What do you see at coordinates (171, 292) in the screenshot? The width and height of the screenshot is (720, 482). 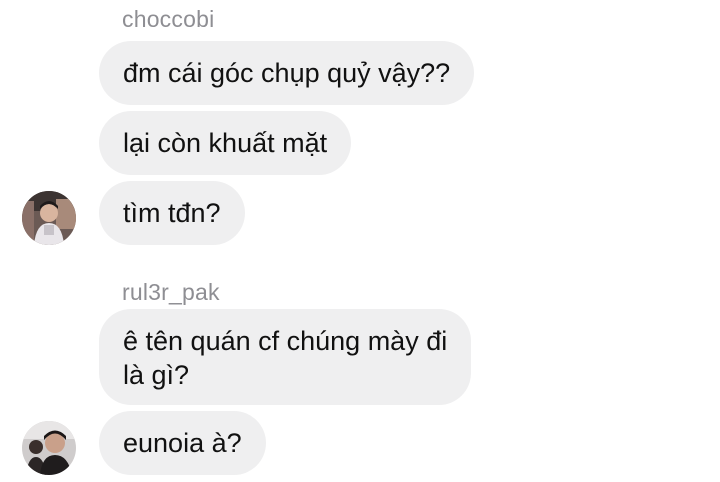 I see `sender-username: rul3r_pak` at bounding box center [171, 292].